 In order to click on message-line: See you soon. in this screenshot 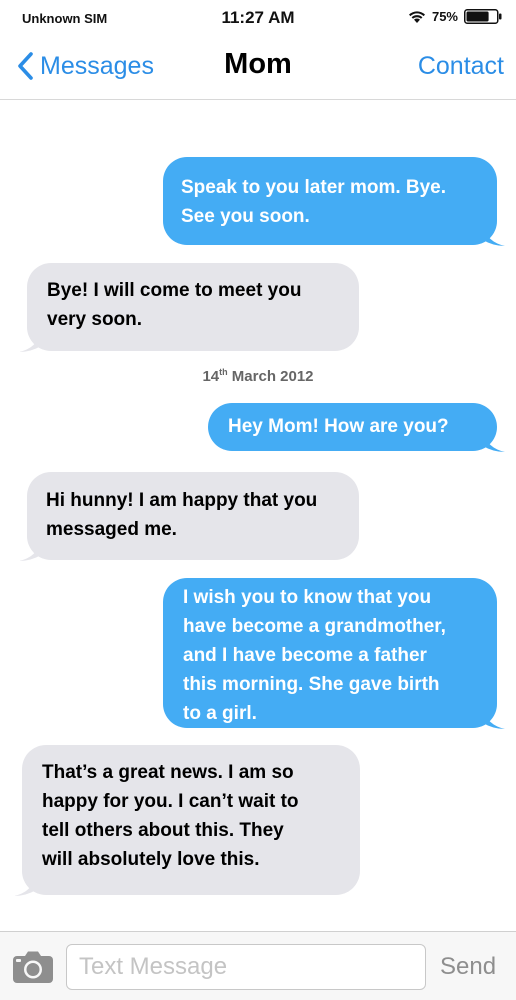, I will do `click(245, 216)`.